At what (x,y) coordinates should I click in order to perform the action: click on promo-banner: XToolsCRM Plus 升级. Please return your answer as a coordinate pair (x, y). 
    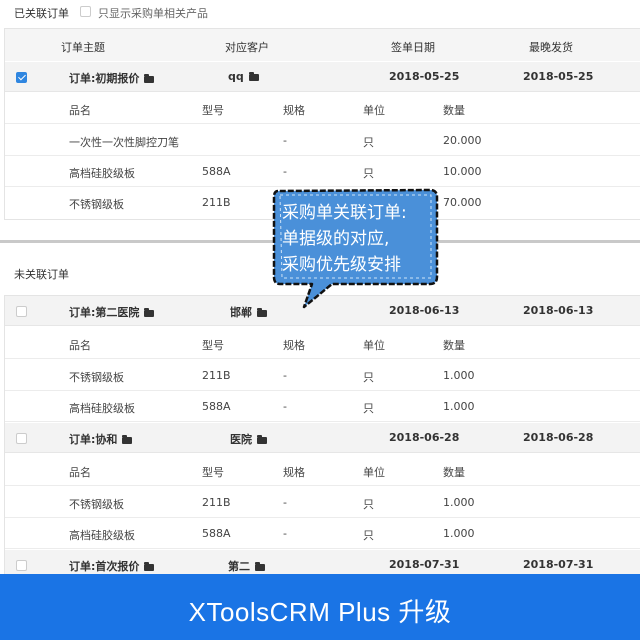
    Looking at the image, I should click on (320, 607).